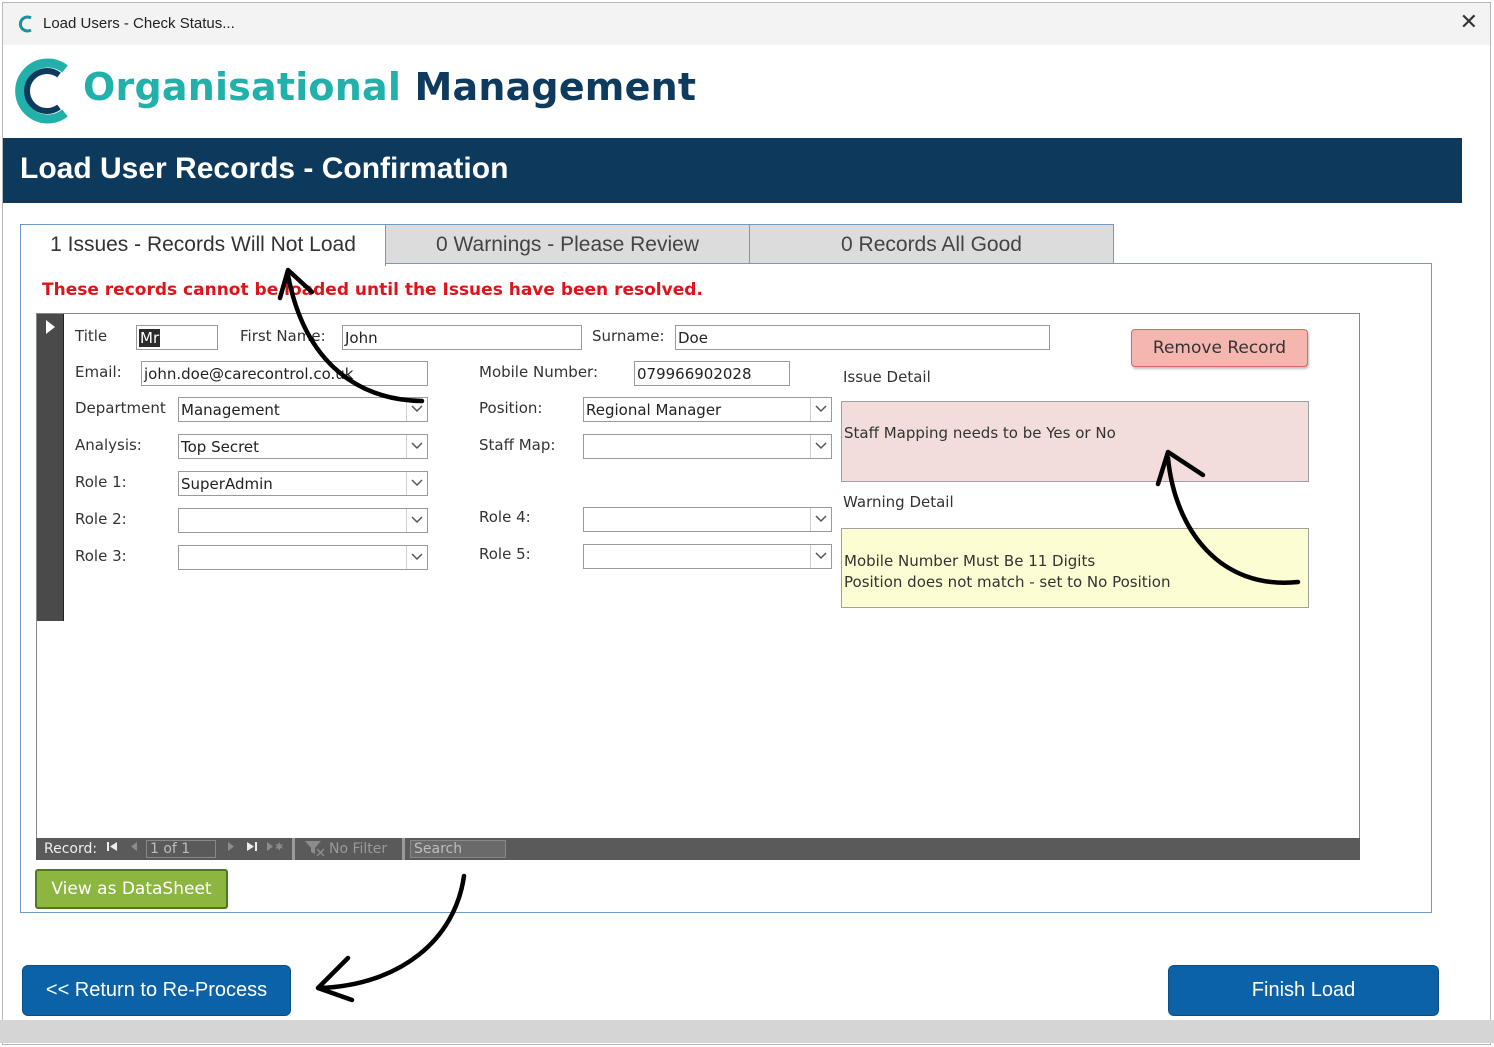 The width and height of the screenshot is (1494, 1047). Describe the element at coordinates (203, 245) in the screenshot. I see `tab-issues: 1 Issues - Records Will Not Load` at that location.